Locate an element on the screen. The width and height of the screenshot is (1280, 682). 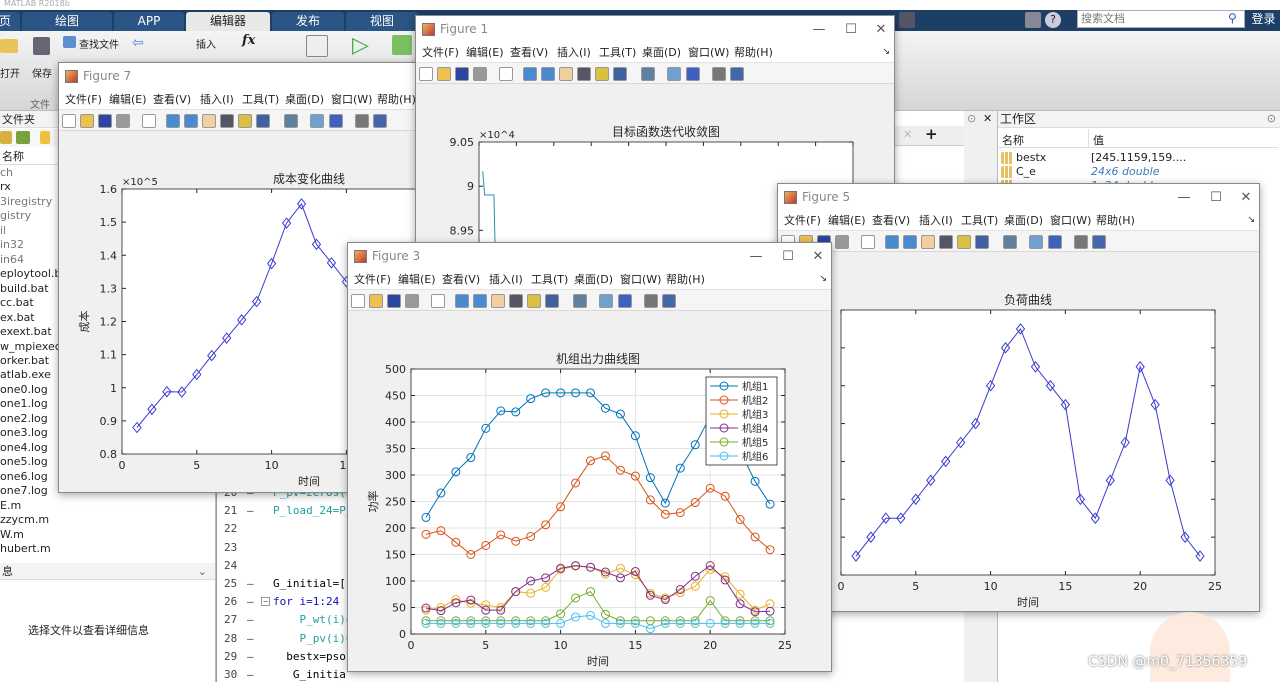
value-column: 值 is located at coordinates (1096, 138).